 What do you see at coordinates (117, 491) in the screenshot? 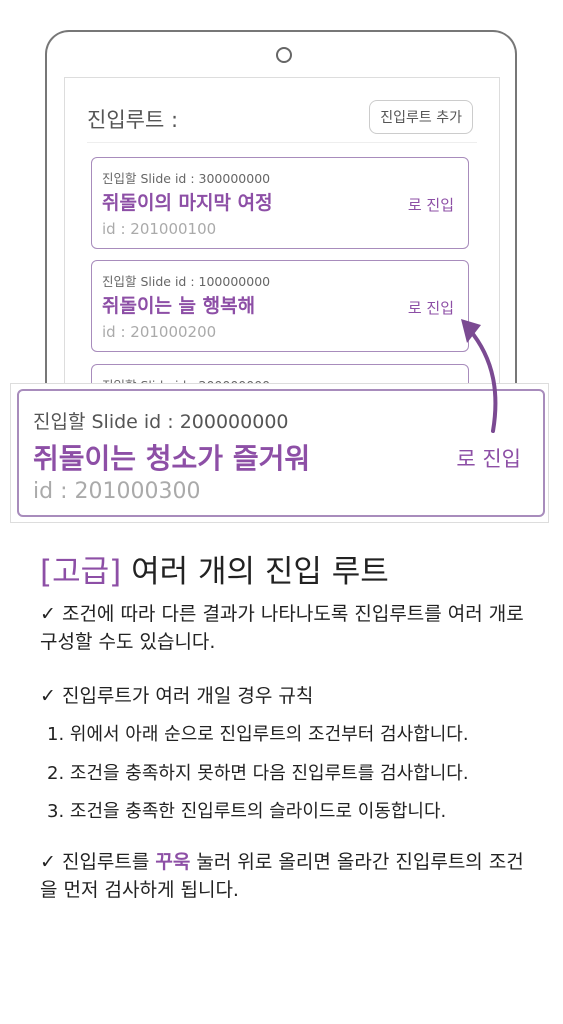
I see `card-id: id : 201000300` at bounding box center [117, 491].